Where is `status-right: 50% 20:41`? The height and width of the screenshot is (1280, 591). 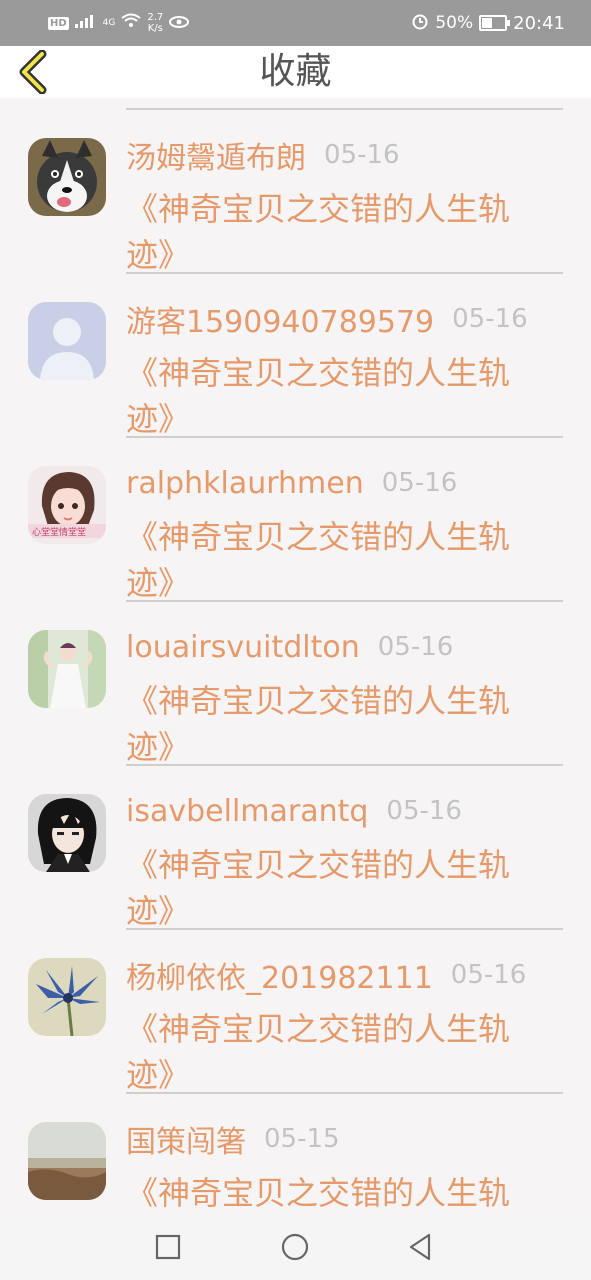 status-right: 50% 20:41 is located at coordinates (488, 23).